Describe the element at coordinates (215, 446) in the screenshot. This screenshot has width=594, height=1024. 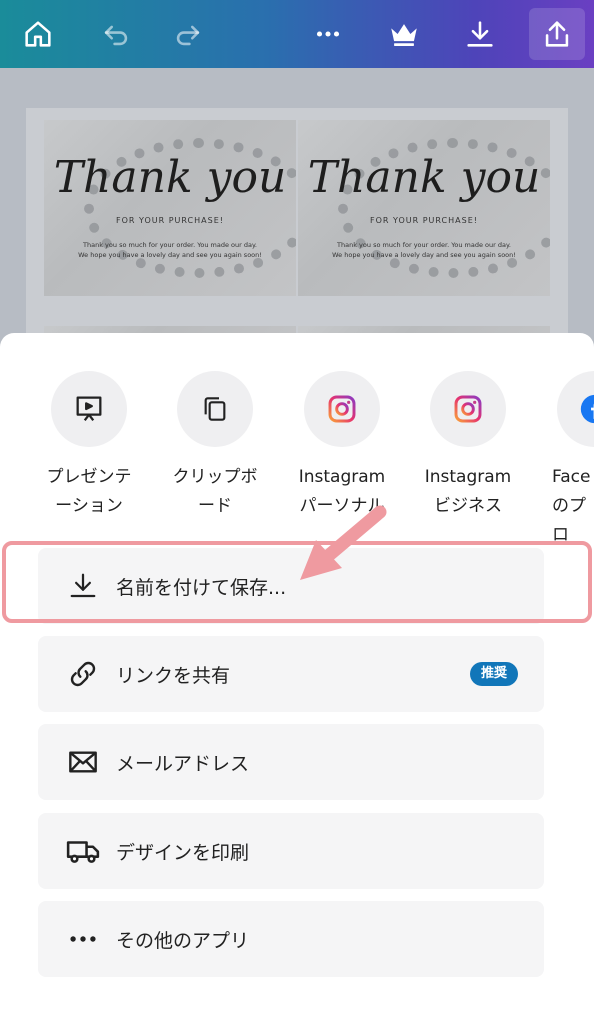
I see `share-target-clipboard: クリップボ ード` at that location.